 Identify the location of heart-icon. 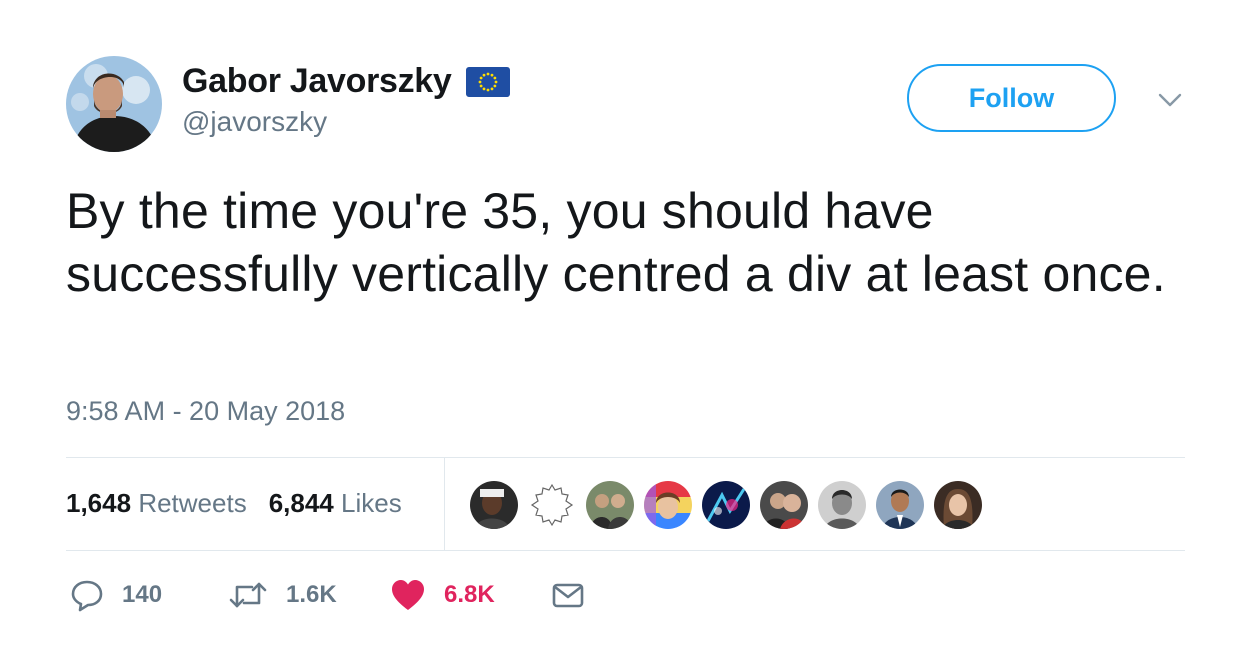
(408, 595).